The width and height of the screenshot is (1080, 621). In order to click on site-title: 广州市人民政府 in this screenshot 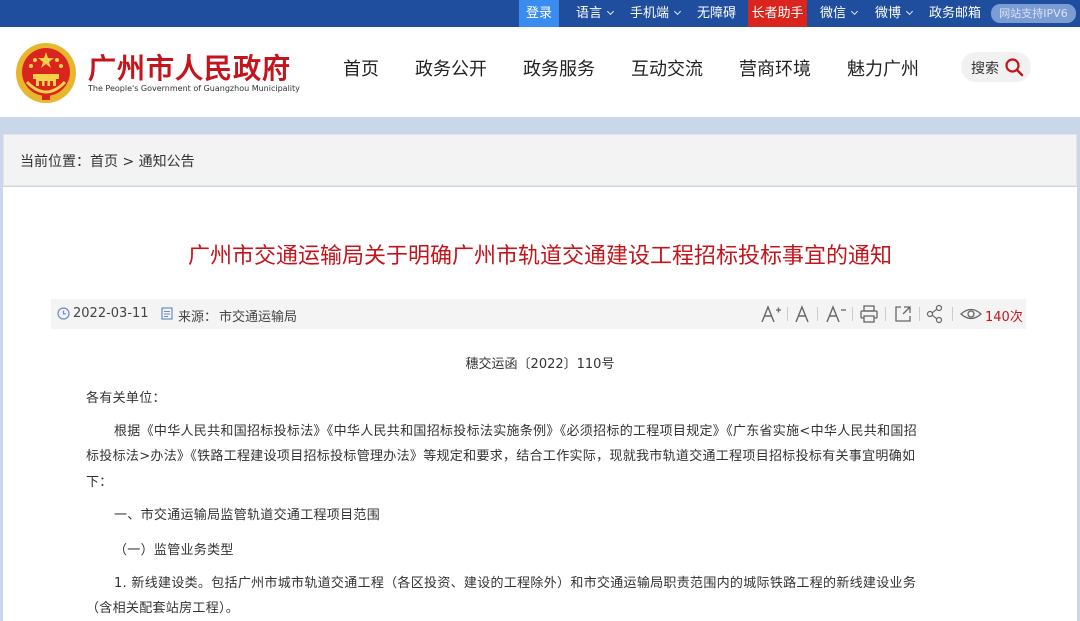, I will do `click(189, 67)`.